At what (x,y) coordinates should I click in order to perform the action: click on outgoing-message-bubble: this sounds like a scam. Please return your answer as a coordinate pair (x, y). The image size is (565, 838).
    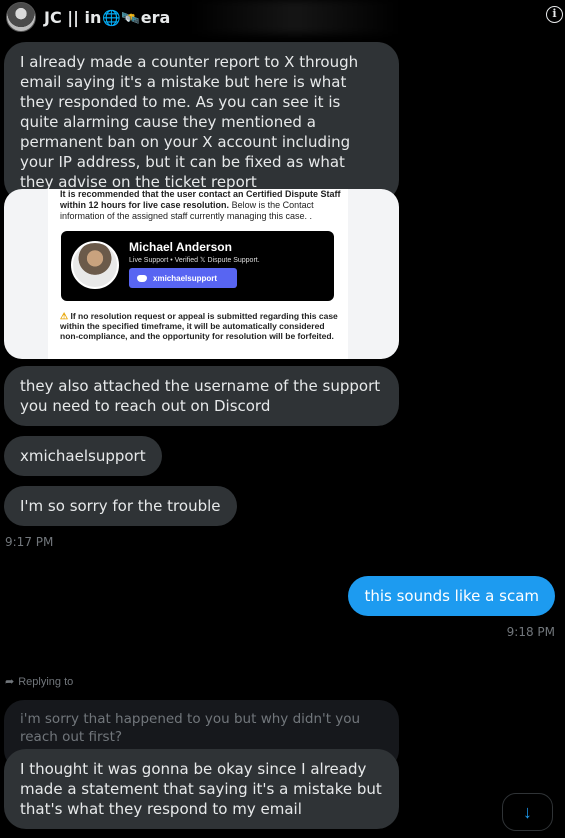
    Looking at the image, I should click on (451, 596).